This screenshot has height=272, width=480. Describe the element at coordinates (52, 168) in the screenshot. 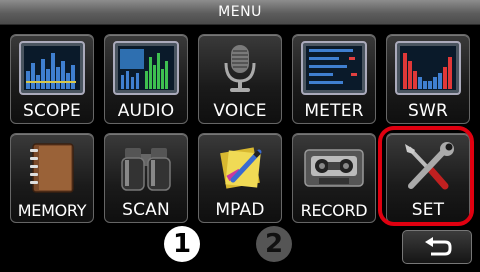

I see `memory-book-icon` at that location.